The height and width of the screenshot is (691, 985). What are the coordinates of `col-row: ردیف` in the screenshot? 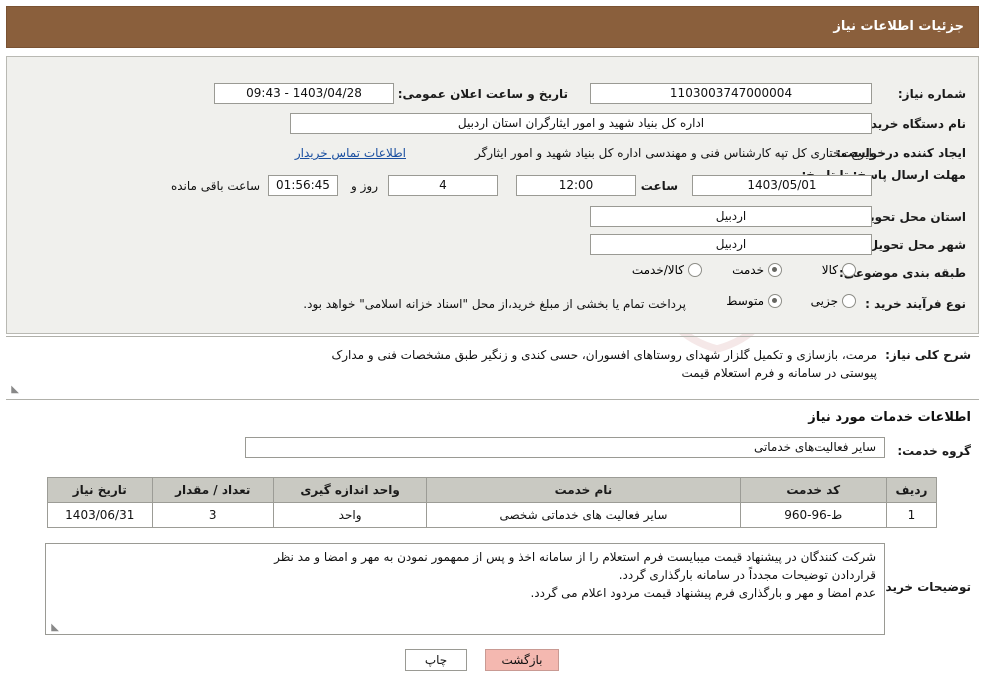 It's located at (911, 490).